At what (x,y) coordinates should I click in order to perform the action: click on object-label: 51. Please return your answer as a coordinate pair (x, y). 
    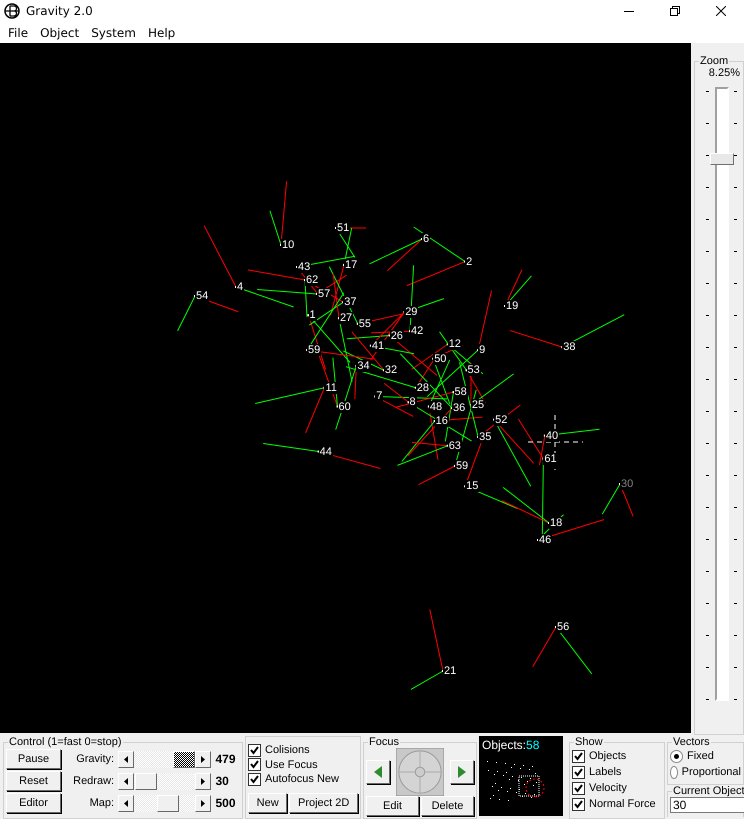
    Looking at the image, I should click on (343, 228).